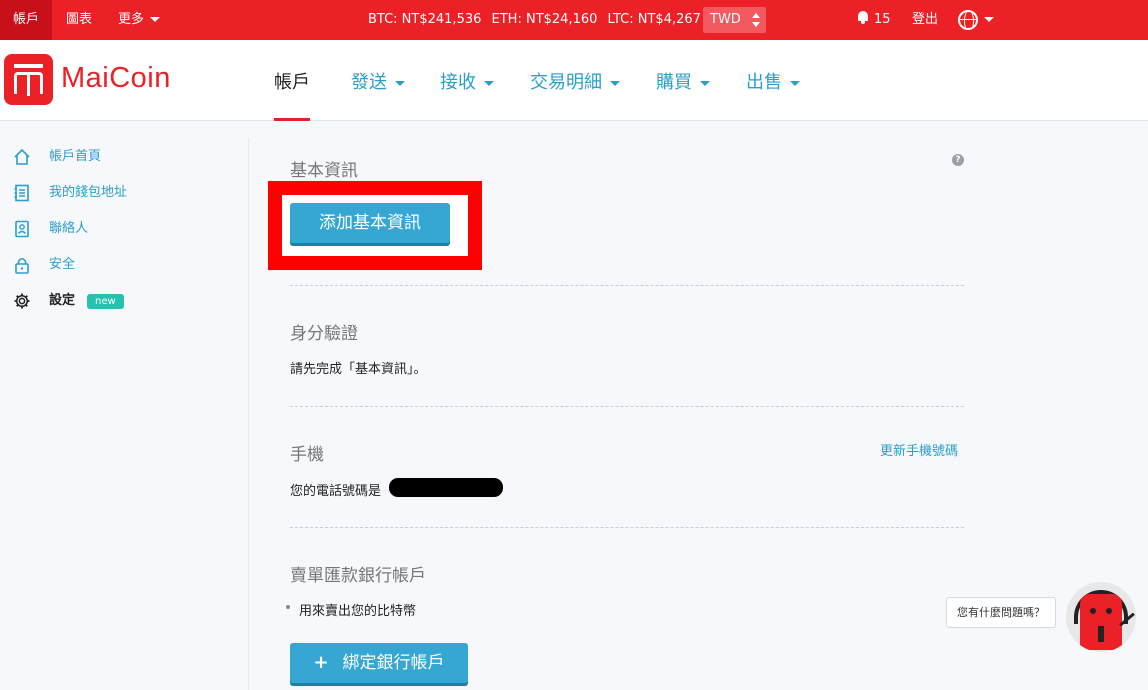 This screenshot has width=1148, height=690. I want to click on notification-count: 15, so click(882, 19).